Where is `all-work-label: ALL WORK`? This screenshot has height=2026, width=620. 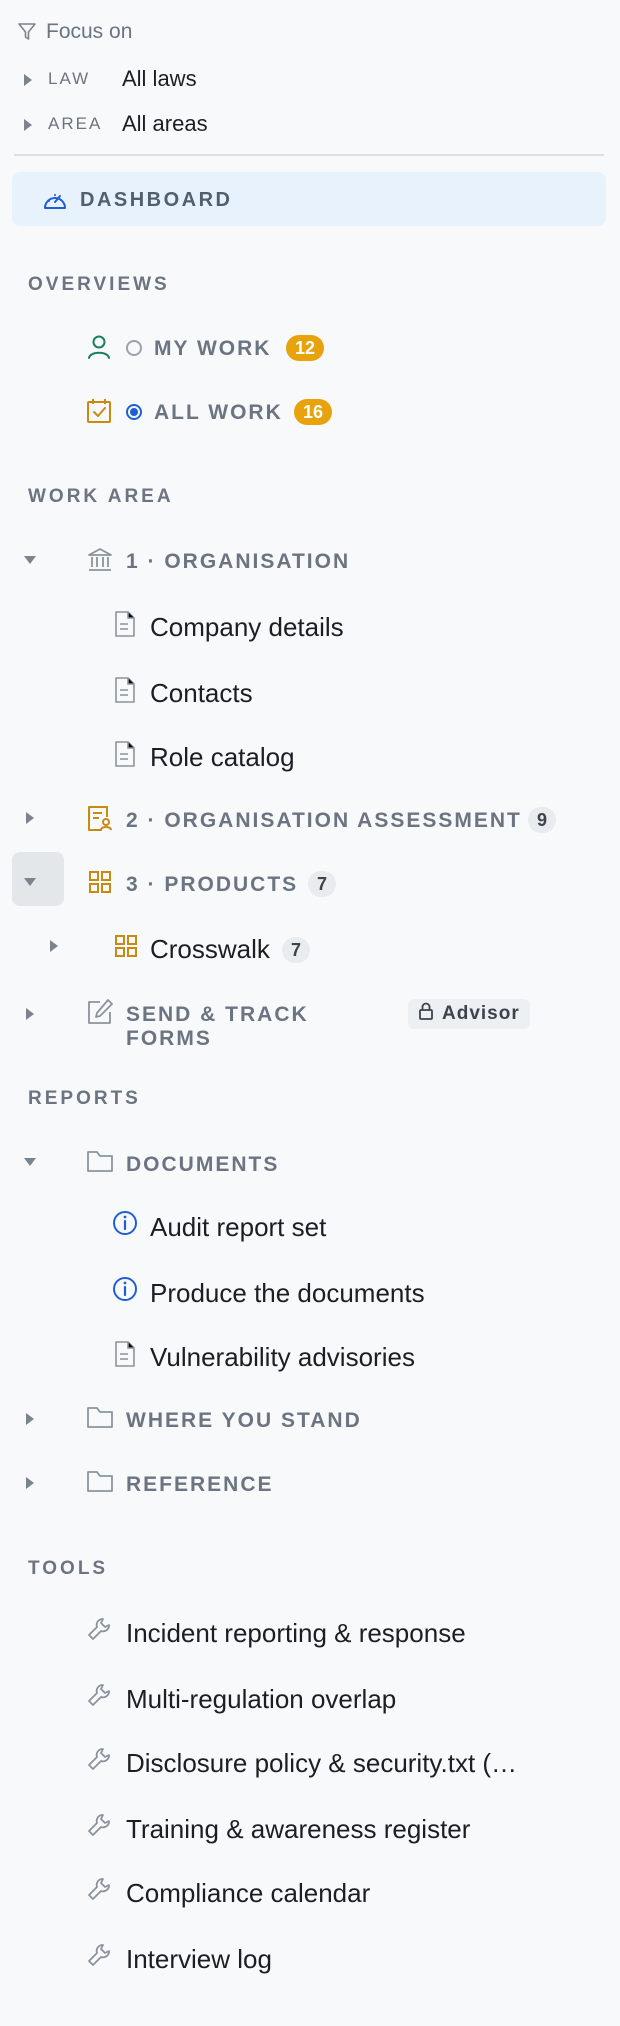 all-work-label: ALL WORK is located at coordinates (218, 412).